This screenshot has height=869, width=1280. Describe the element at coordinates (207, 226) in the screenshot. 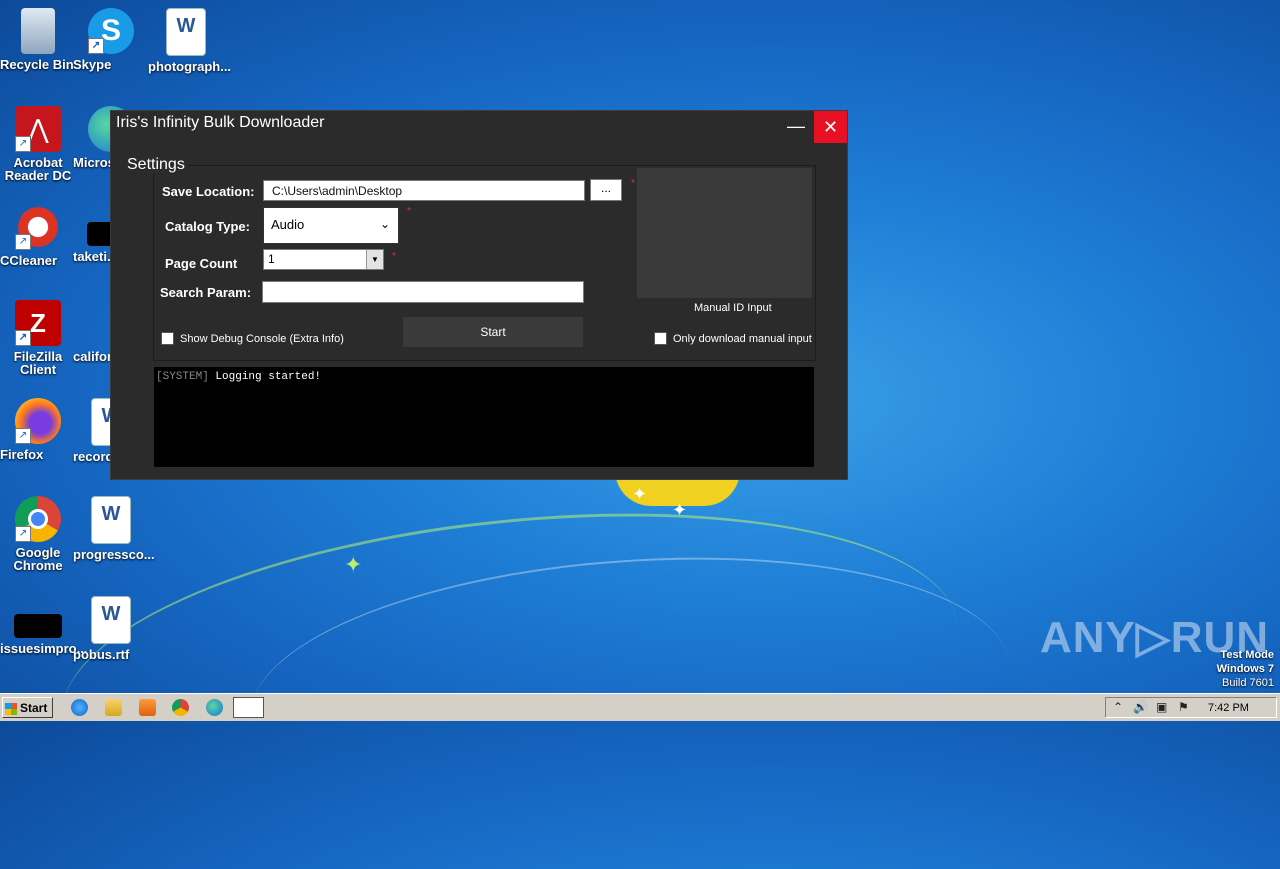

I see `catalog-type-label: Catalog Type:` at that location.